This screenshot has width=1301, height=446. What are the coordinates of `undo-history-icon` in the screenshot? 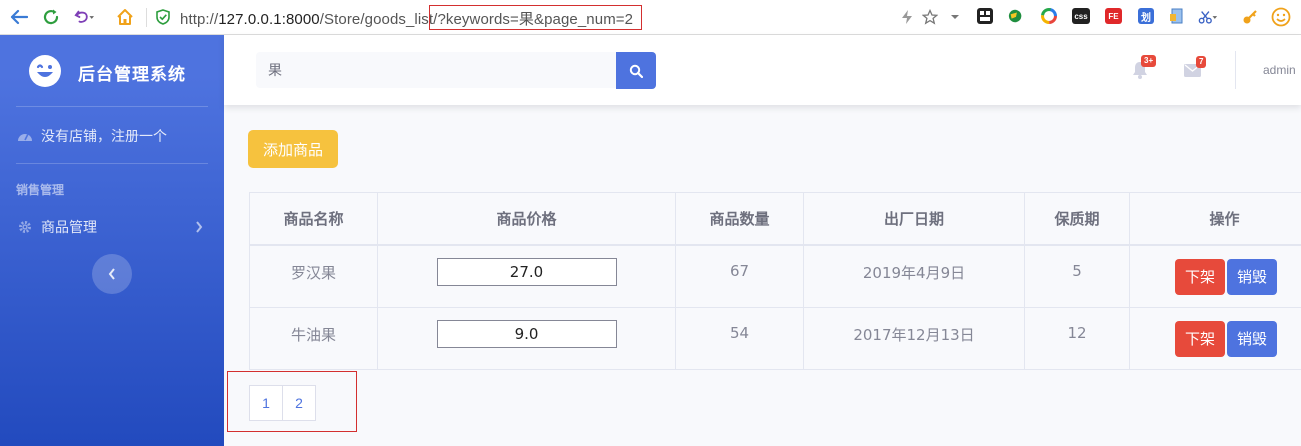 It's located at (84, 17).